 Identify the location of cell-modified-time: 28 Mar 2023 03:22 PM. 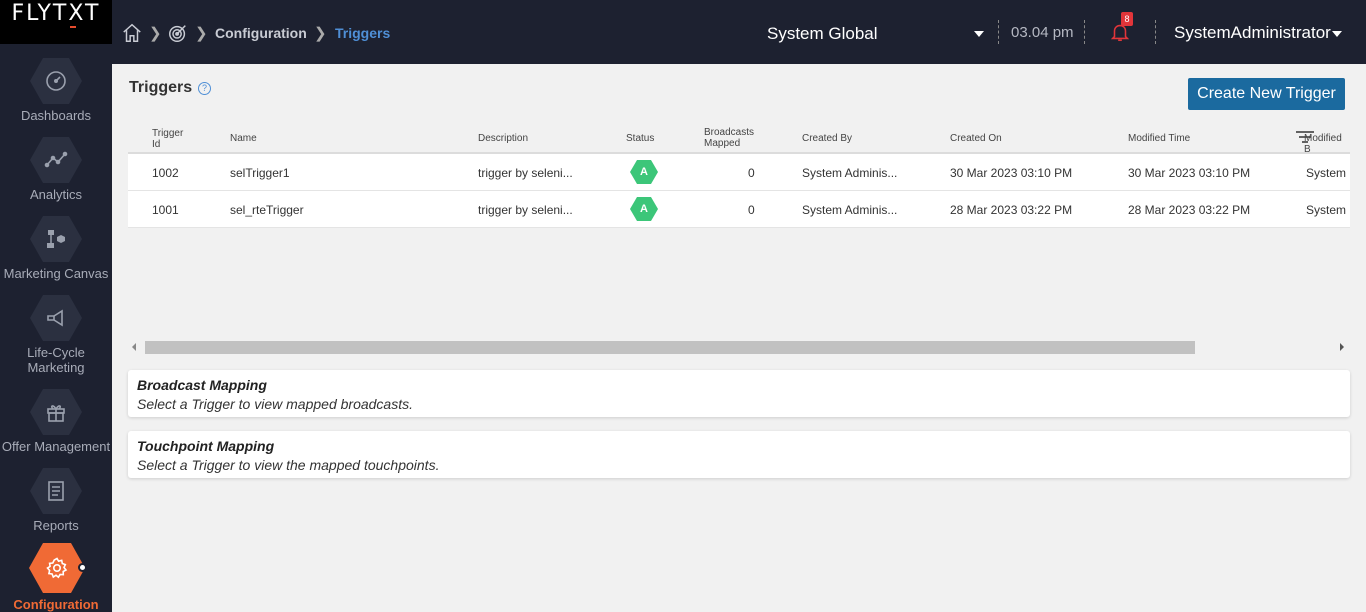
(1189, 210).